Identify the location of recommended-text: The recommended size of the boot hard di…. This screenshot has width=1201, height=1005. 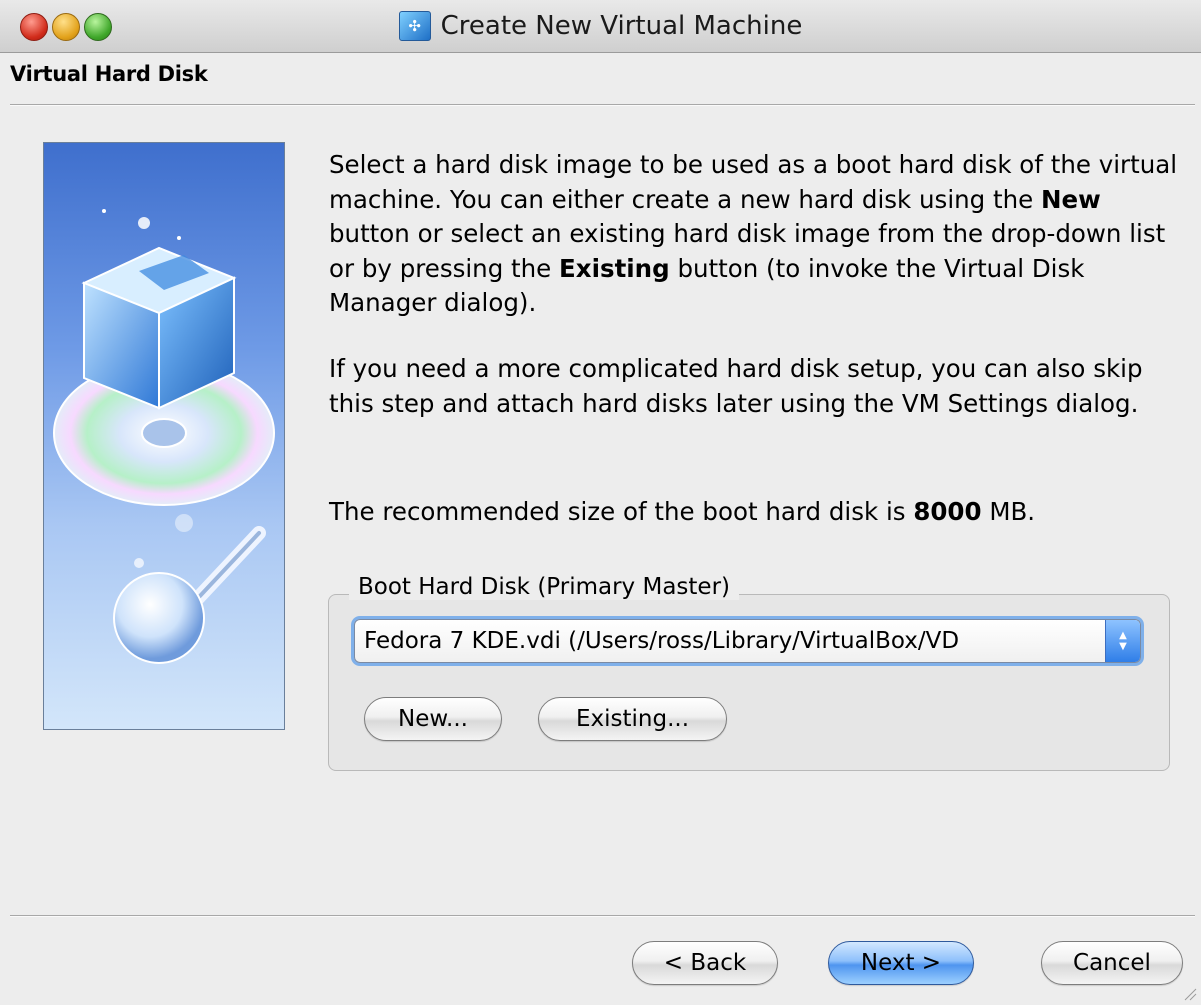
(621, 511).